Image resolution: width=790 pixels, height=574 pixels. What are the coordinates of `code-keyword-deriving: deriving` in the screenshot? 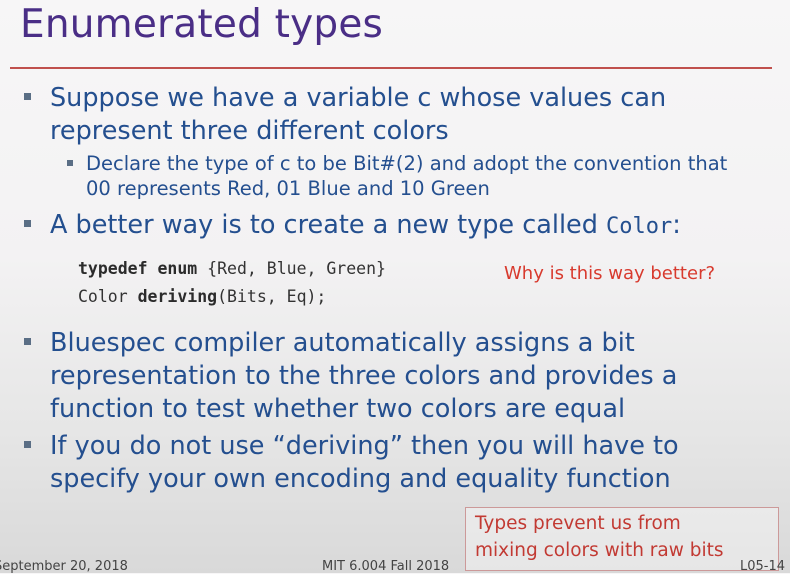 It's located at (177, 296).